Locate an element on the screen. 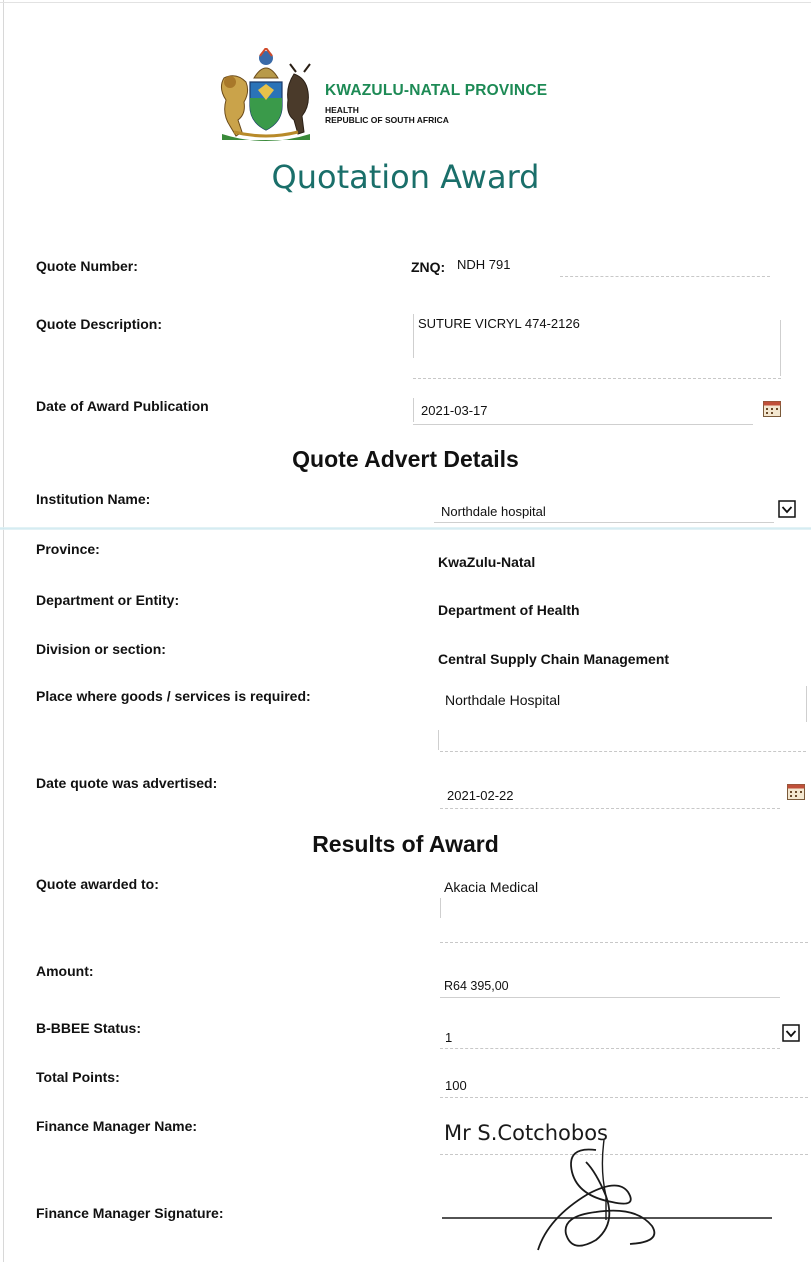 This screenshot has width=811, height=1262. department-value: Department of Health is located at coordinates (509, 610).